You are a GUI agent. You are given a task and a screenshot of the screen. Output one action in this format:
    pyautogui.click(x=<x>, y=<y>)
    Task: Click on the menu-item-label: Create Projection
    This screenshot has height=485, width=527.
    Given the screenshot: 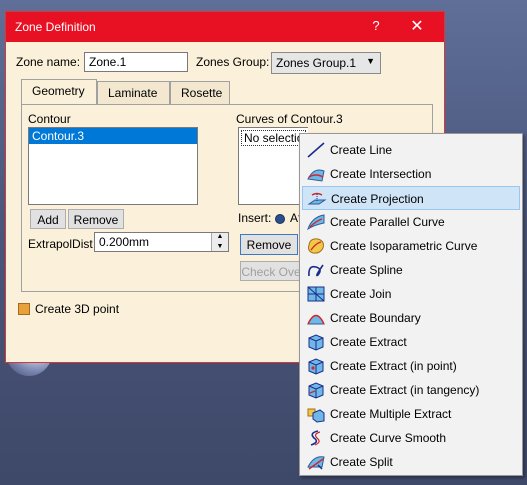 What is the action you would take?
    pyautogui.click(x=377, y=199)
    